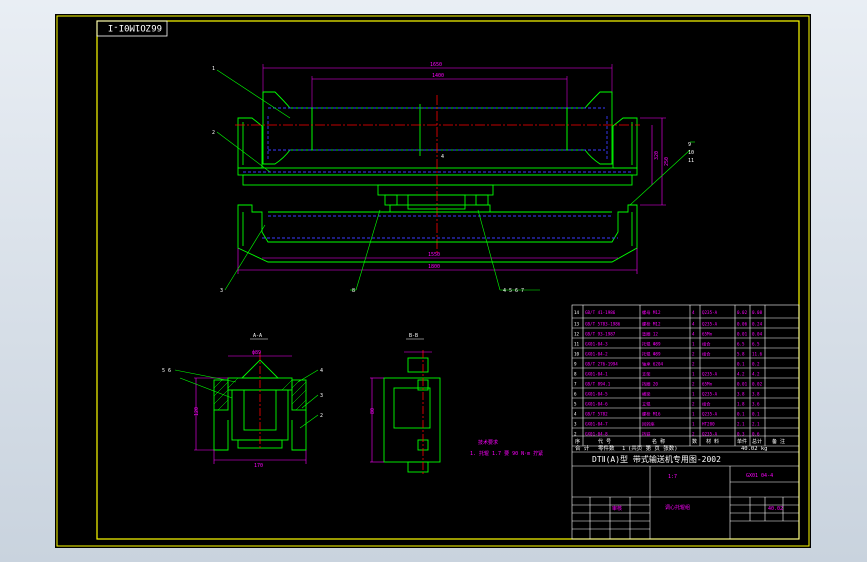  Describe the element at coordinates (596, 404) in the screenshot. I see `bom-cell-9-1: GX01-04-6` at that location.